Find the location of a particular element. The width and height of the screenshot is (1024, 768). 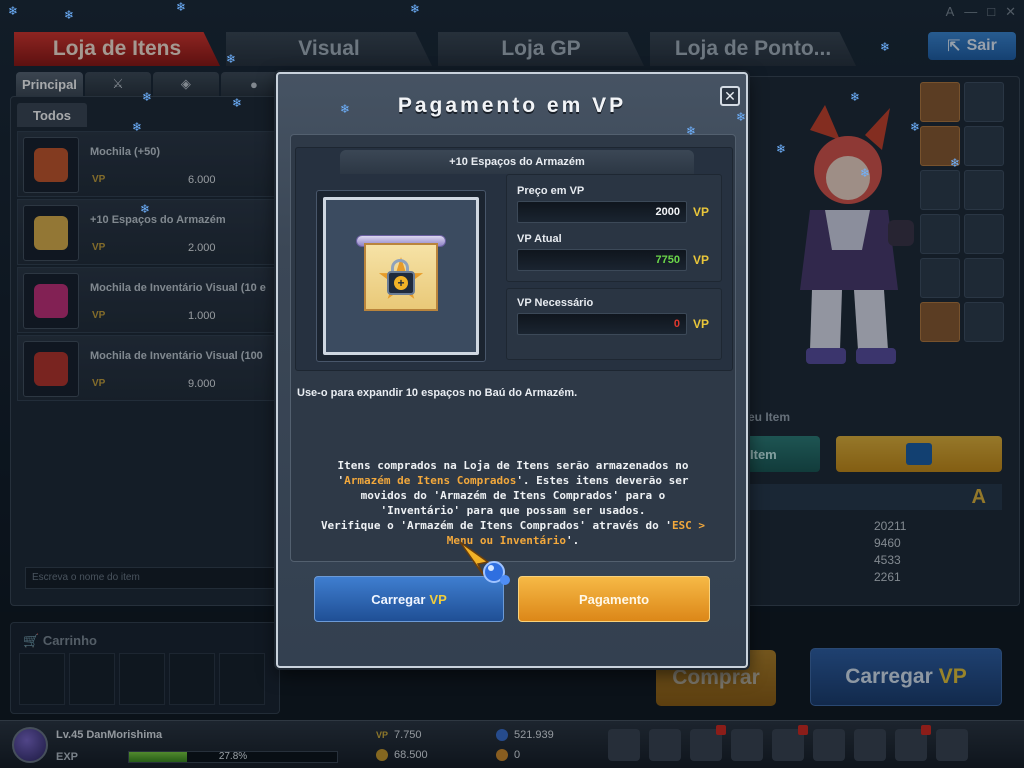

charge-vp-label: VP is located at coordinates (438, 599).